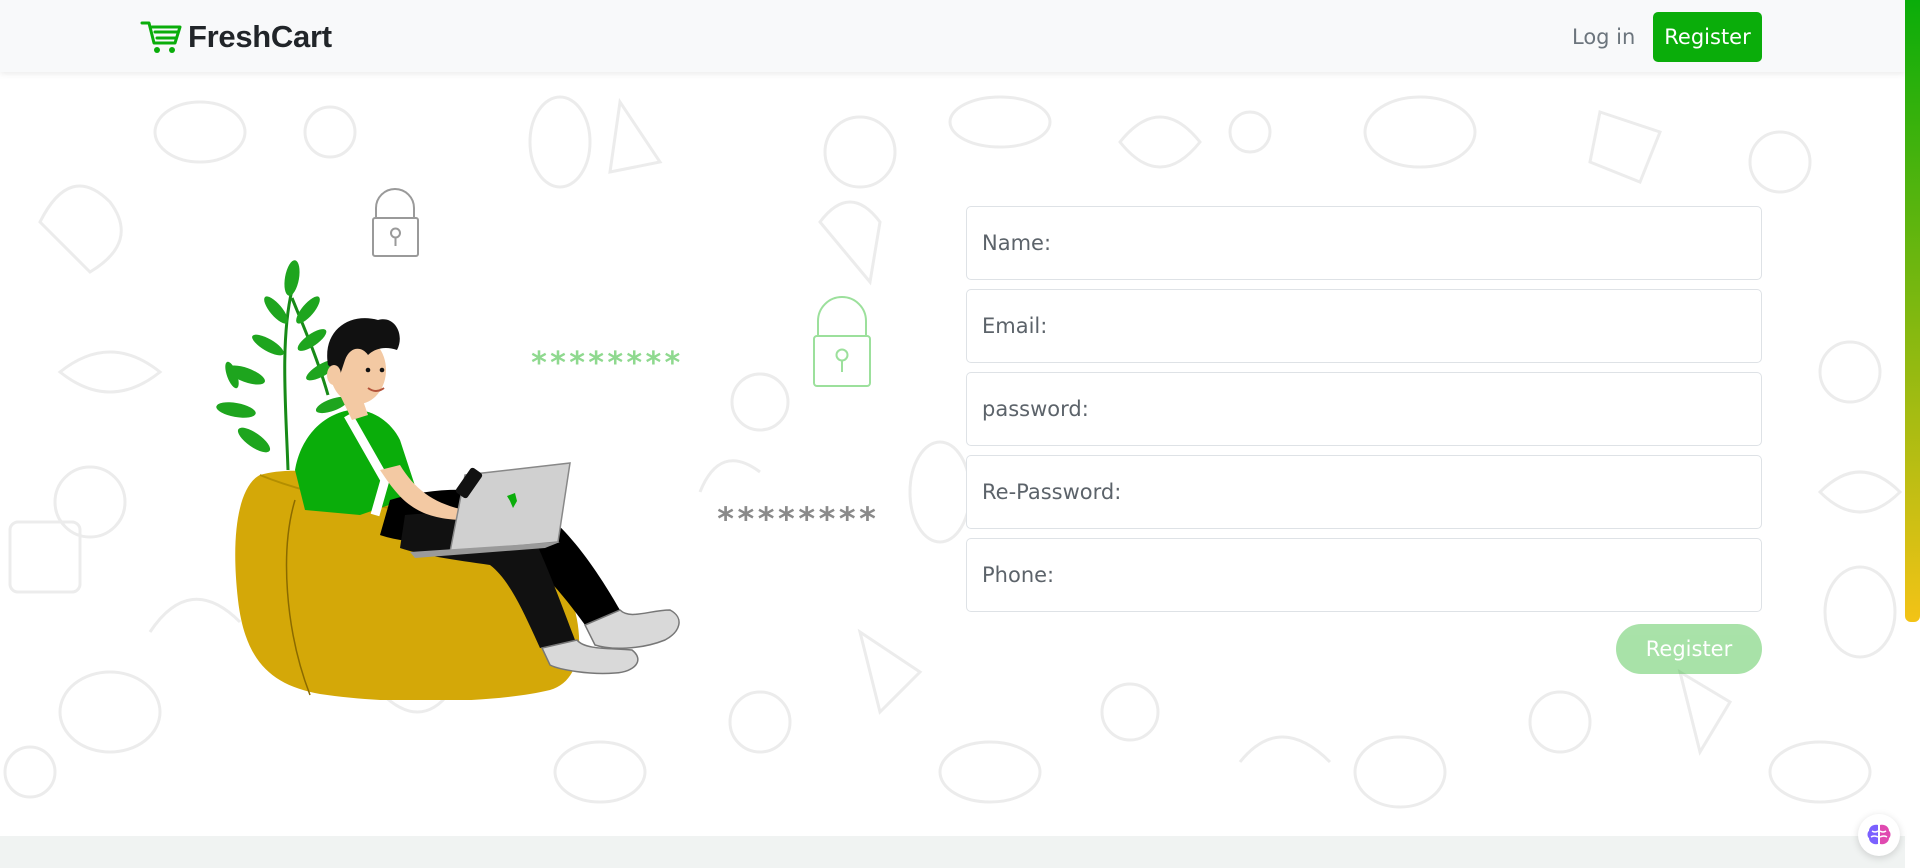  I want to click on register-submit-button: Register, so click(1689, 649).